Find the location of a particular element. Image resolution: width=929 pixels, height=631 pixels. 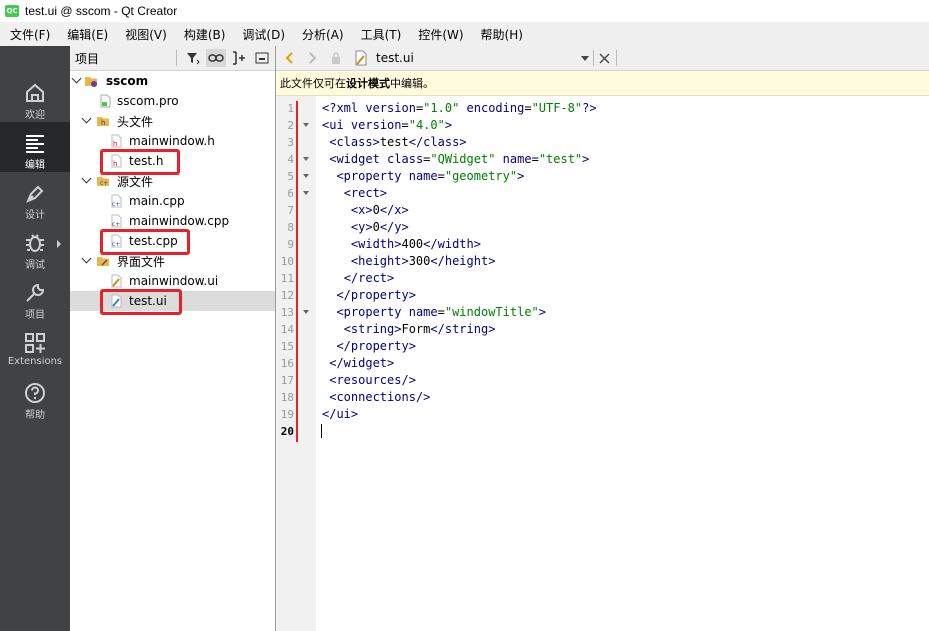

close-pane-button is located at coordinates (262, 58).